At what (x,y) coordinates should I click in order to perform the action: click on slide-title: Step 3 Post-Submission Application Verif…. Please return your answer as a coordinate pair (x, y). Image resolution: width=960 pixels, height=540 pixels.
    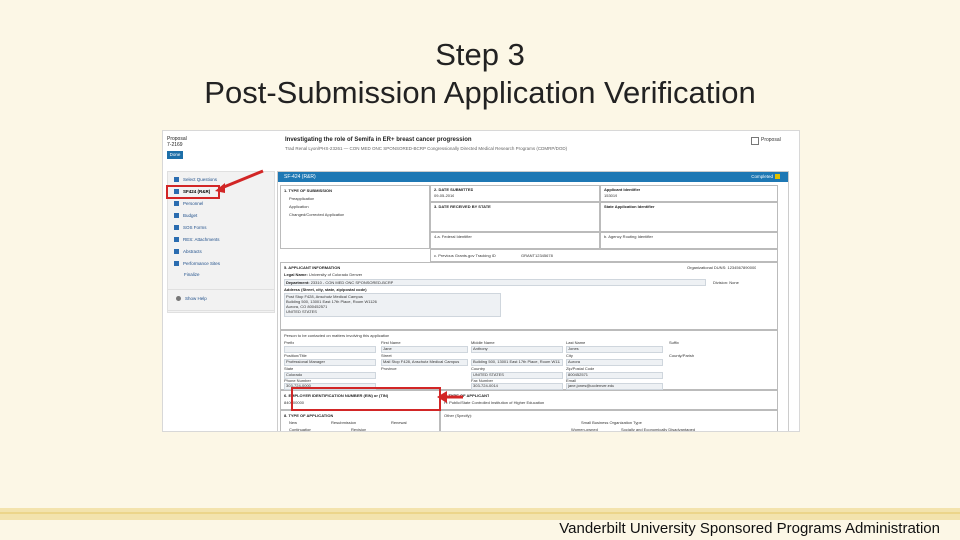
    Looking at the image, I should click on (480, 74).